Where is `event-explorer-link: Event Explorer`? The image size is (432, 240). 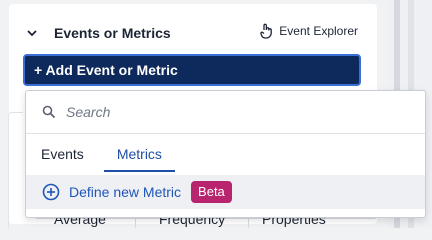
event-explorer-link: Event Explorer is located at coordinates (309, 31).